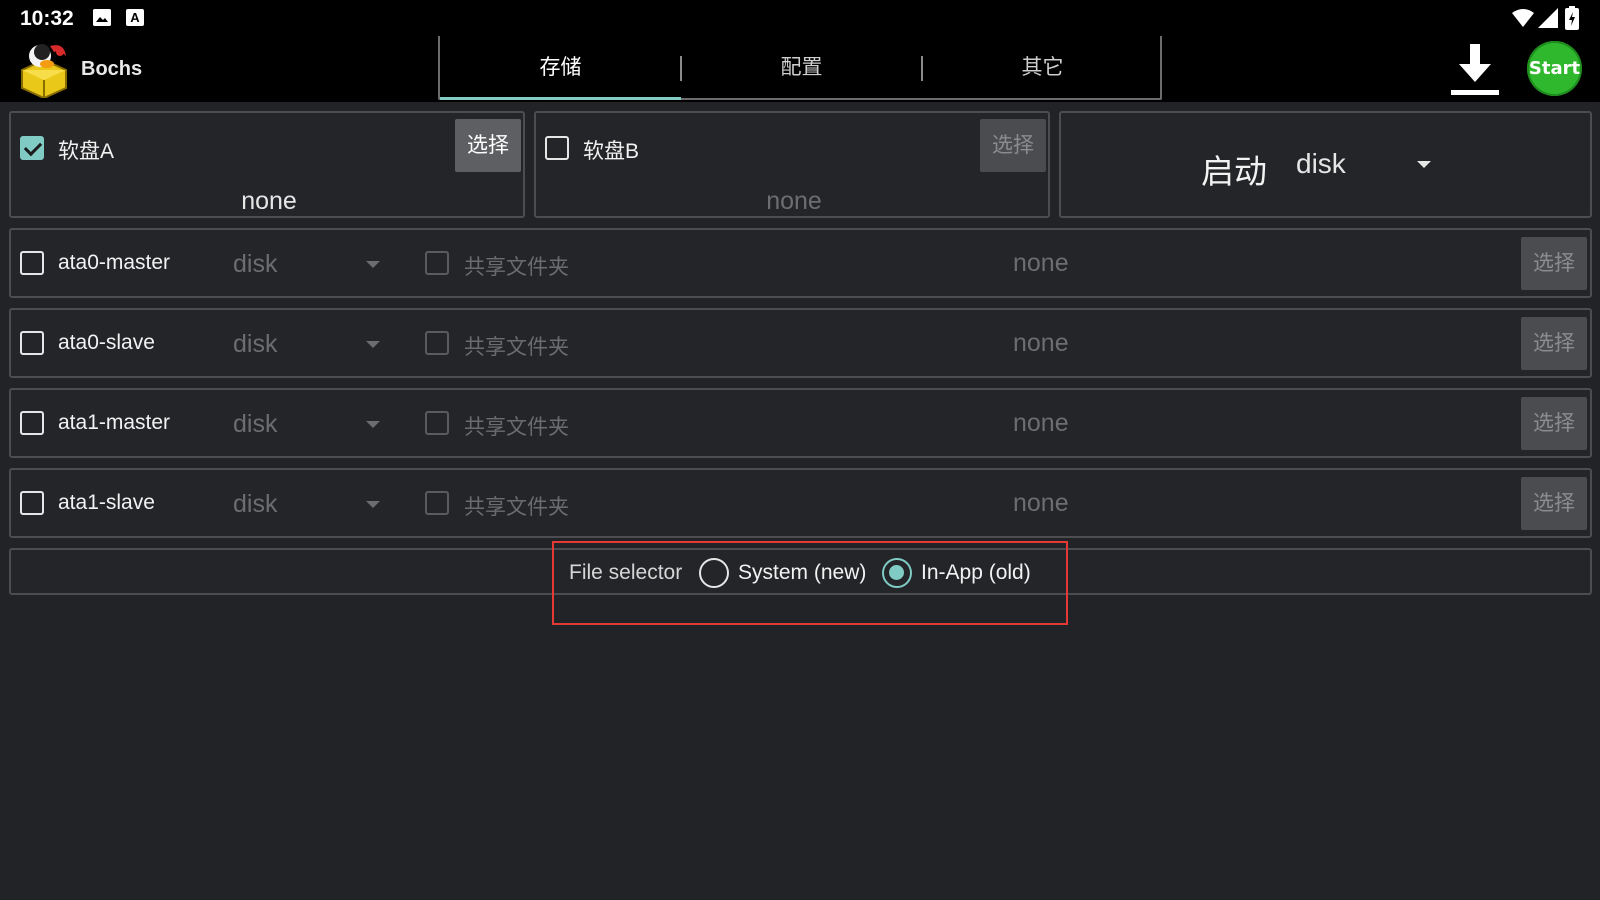 The width and height of the screenshot is (1600, 900). I want to click on tab-config-label: 配置, so click(801, 67).